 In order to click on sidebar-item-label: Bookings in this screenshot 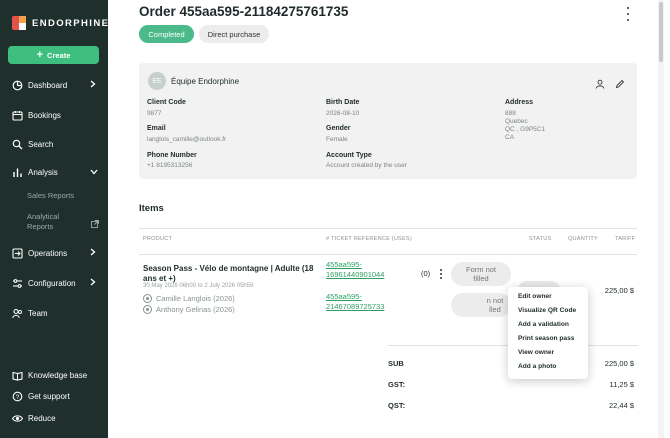, I will do `click(44, 115)`.